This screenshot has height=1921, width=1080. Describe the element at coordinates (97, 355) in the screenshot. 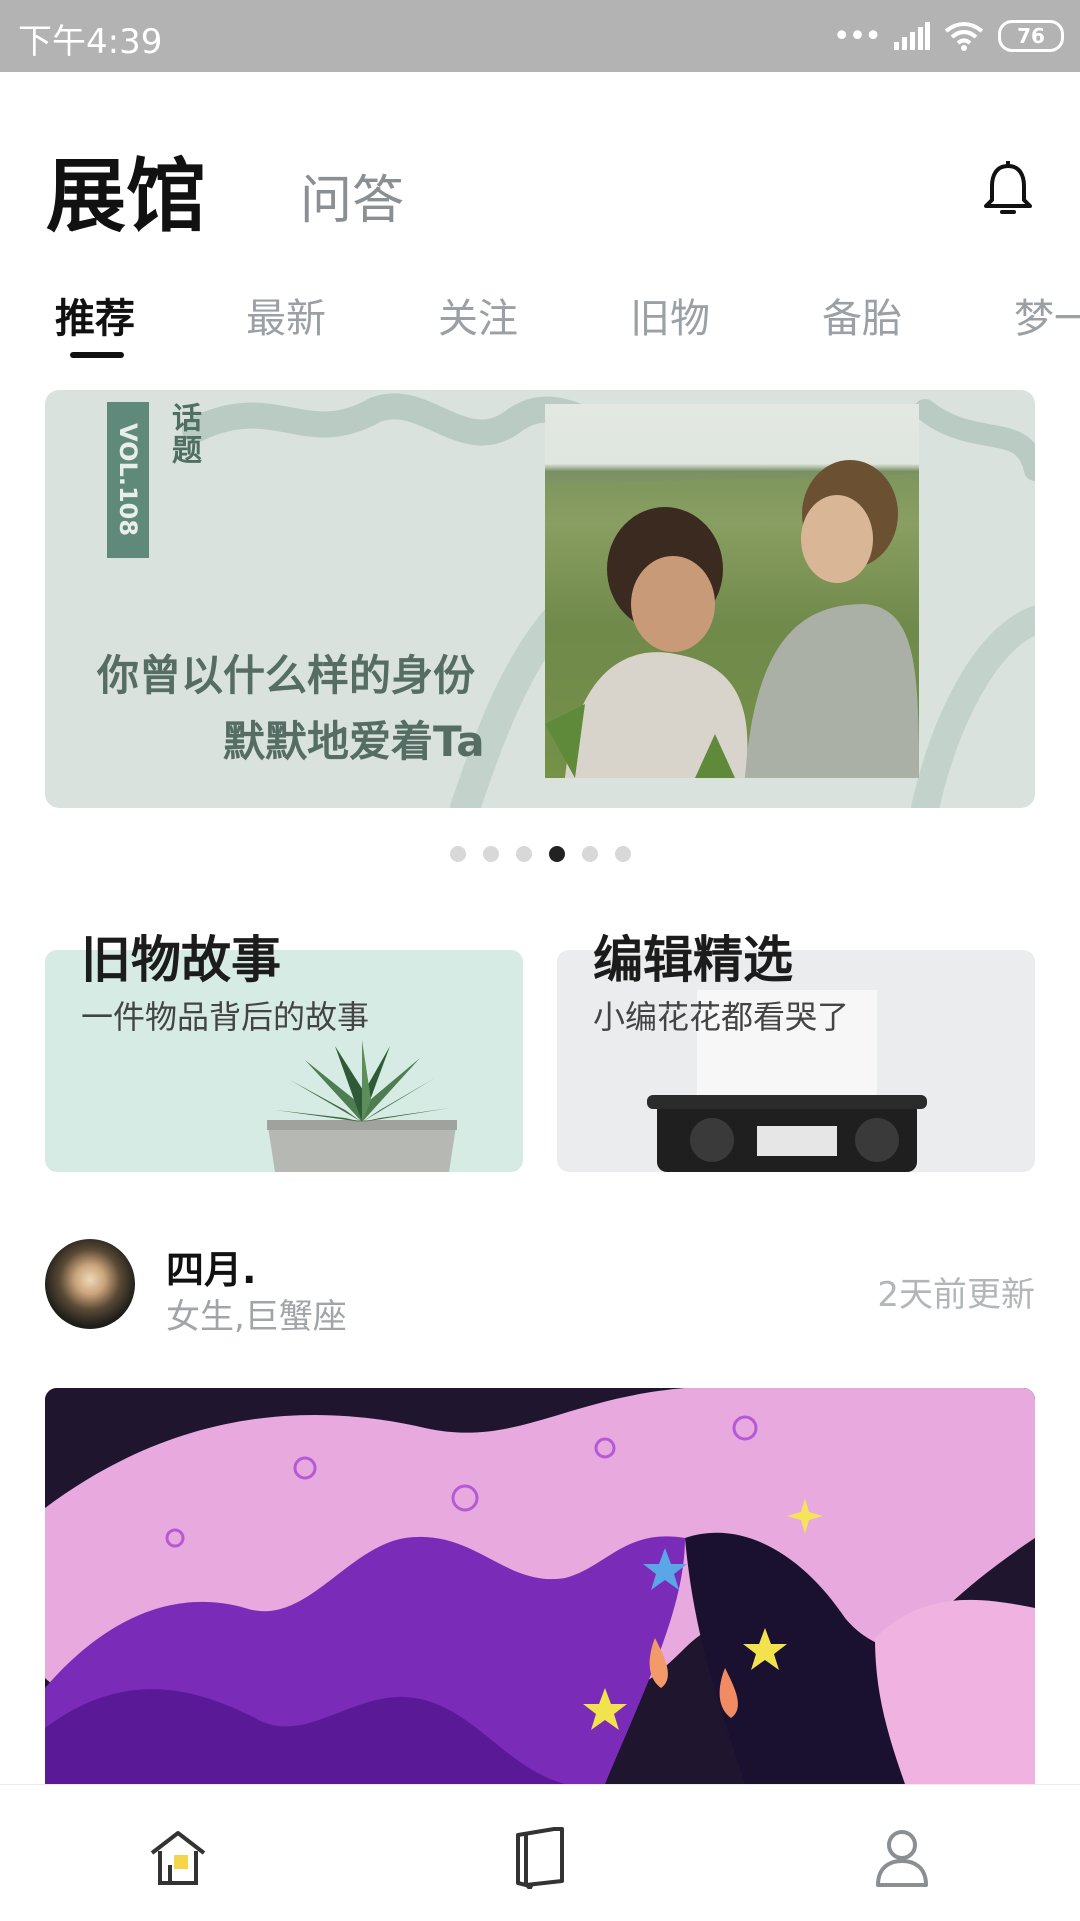

I see `active-tab-indicator` at that location.